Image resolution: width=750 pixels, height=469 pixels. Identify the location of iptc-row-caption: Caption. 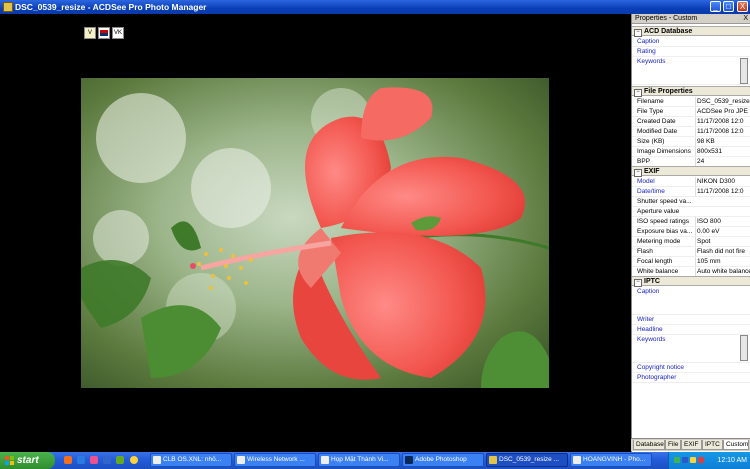
(691, 301).